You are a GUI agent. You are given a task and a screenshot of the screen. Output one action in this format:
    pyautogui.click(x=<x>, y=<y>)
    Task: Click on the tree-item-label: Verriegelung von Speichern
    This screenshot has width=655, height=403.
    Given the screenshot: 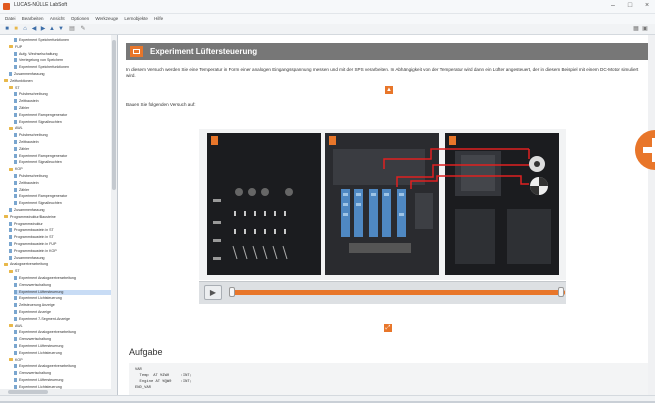 What is the action you would take?
    pyautogui.click(x=41, y=60)
    